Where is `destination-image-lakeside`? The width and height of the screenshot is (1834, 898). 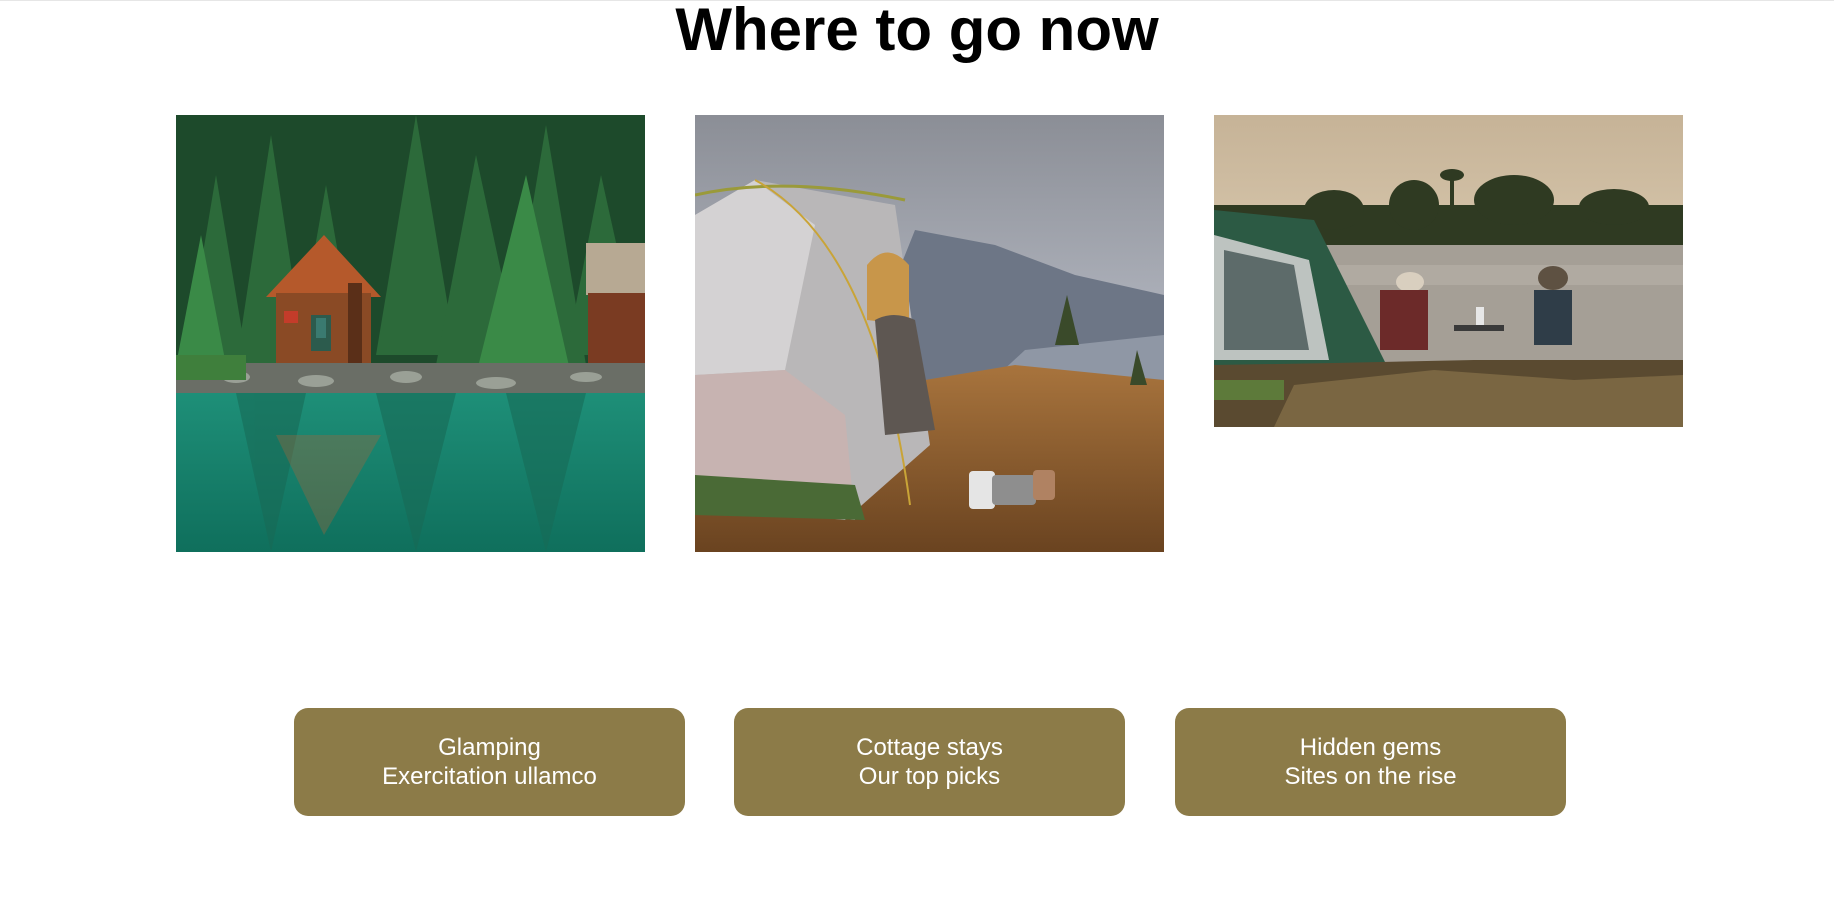 destination-image-lakeside is located at coordinates (1448, 271).